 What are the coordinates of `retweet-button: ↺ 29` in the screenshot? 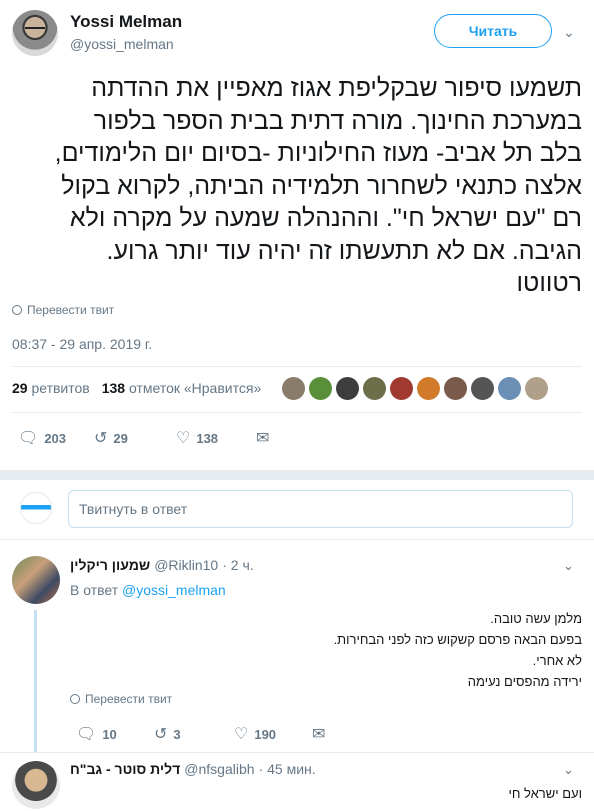 It's located at (111, 438).